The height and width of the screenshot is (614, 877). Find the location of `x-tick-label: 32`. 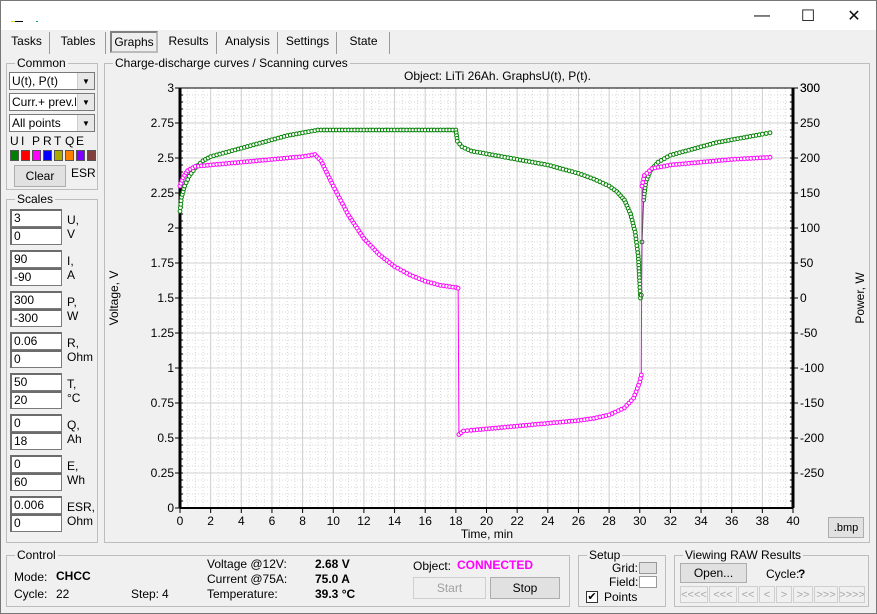

x-tick-label: 32 is located at coordinates (671, 521).